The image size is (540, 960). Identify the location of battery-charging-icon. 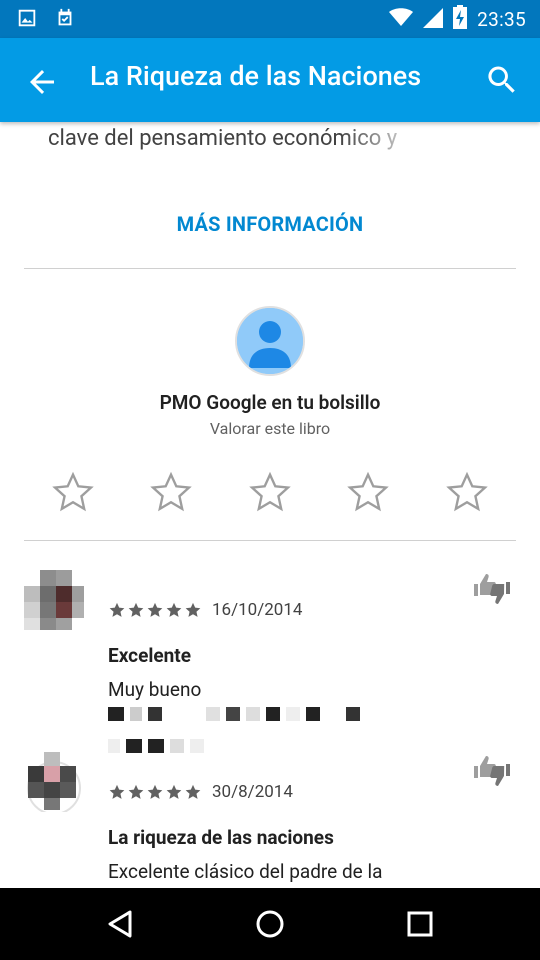
(460, 19).